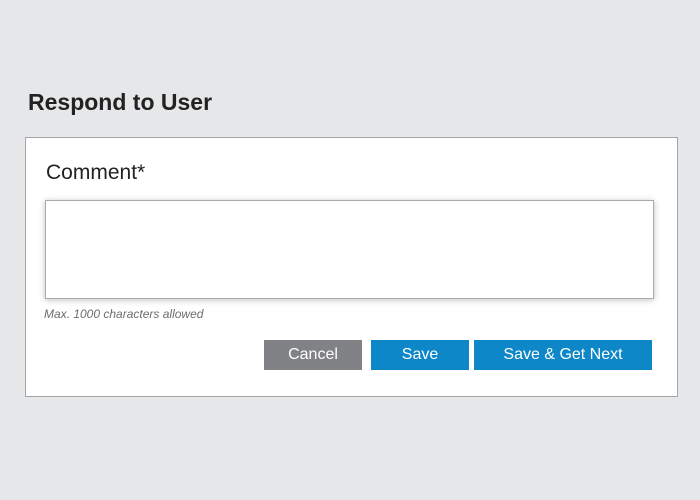  I want to click on save-and-get-next-button: Save & Get Next, so click(563, 355).